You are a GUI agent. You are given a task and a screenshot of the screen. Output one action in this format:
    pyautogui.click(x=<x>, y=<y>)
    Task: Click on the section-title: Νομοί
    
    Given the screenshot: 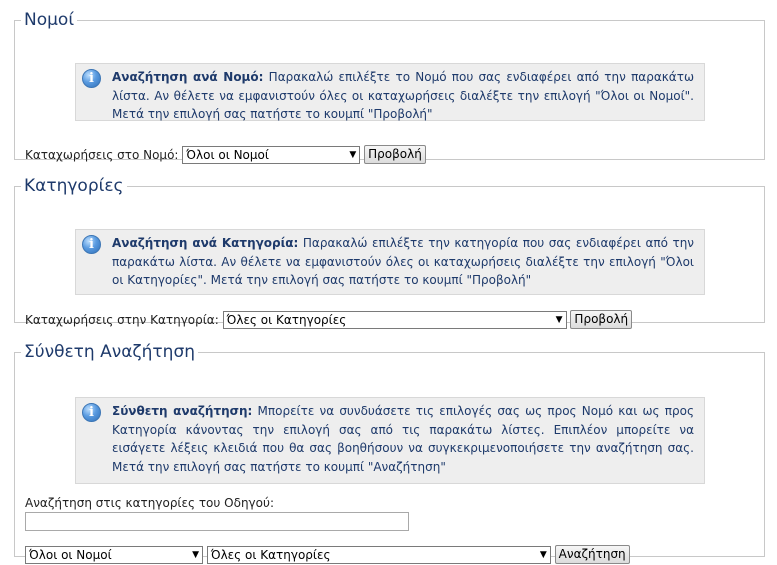 What is the action you would take?
    pyautogui.click(x=49, y=20)
    